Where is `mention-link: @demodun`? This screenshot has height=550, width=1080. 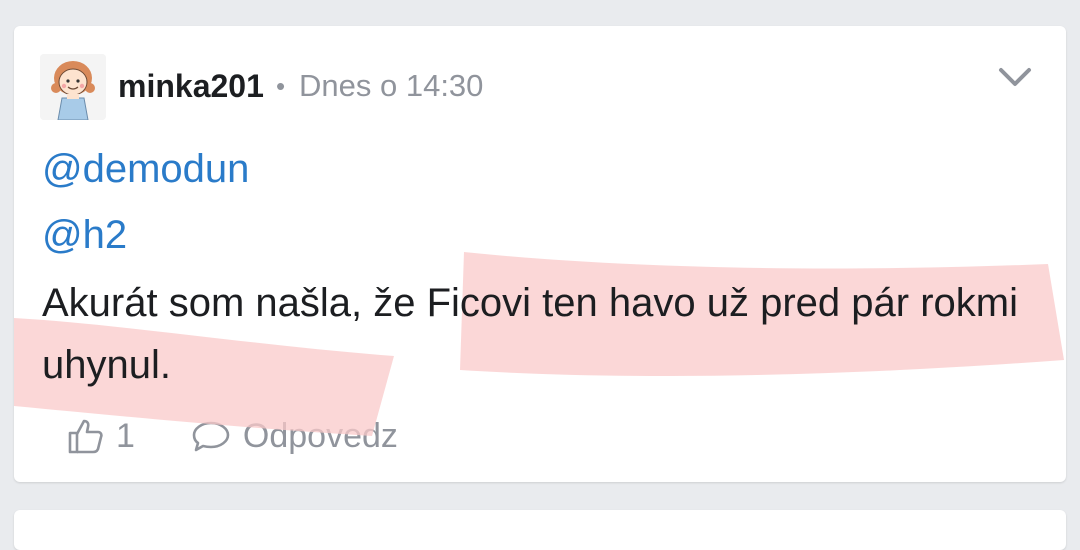 mention-link: @demodun is located at coordinates (145, 169).